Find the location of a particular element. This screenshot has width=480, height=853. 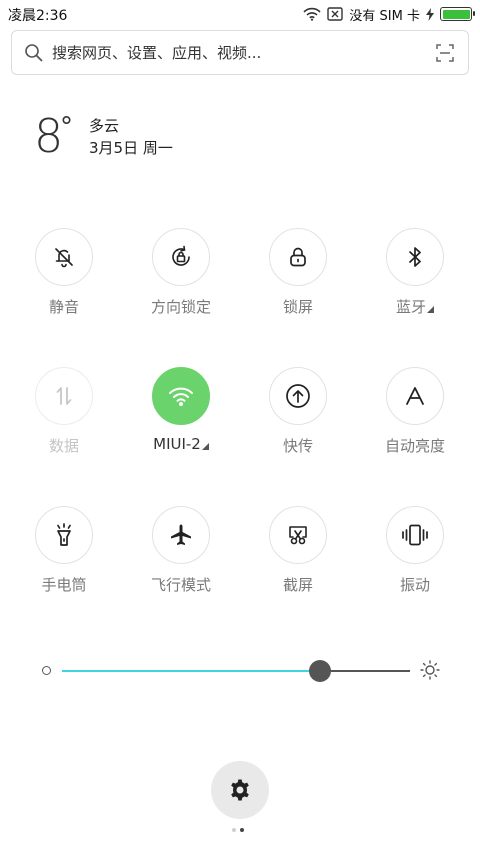

search-bar is located at coordinates (240, 52).